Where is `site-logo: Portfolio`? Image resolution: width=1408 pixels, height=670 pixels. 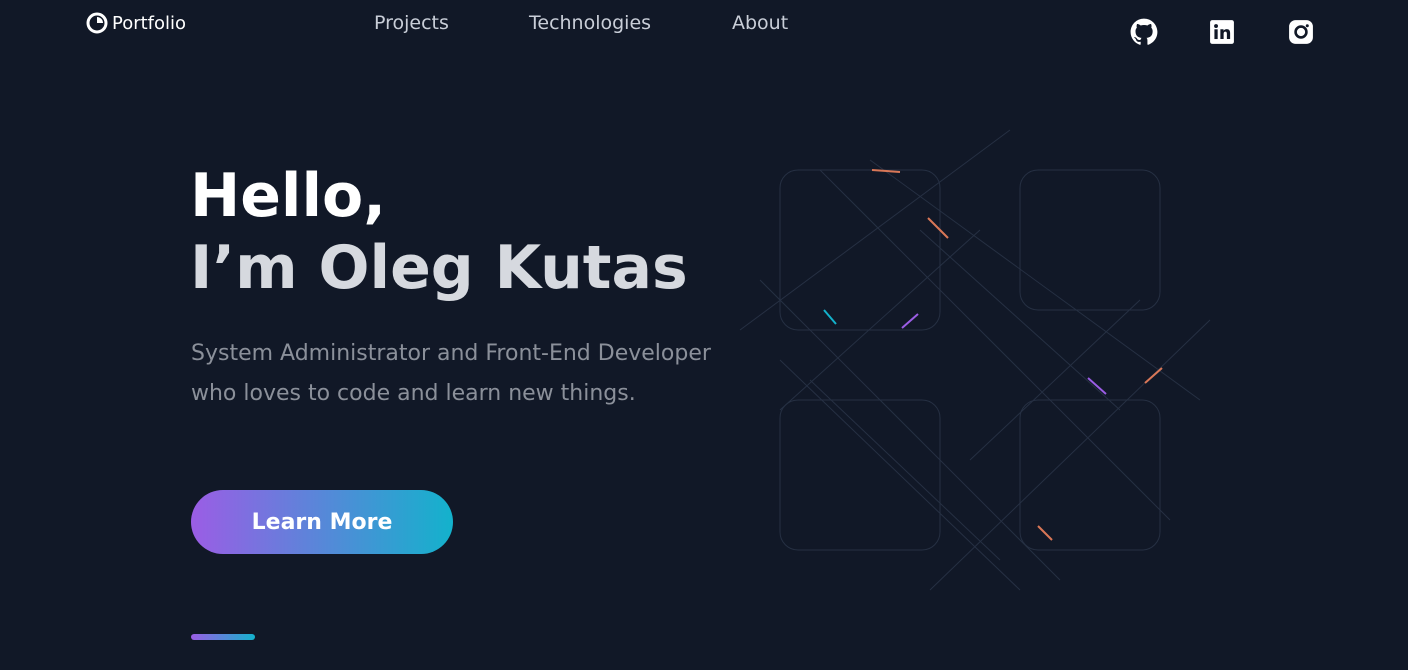
site-logo: Portfolio is located at coordinates (136, 23).